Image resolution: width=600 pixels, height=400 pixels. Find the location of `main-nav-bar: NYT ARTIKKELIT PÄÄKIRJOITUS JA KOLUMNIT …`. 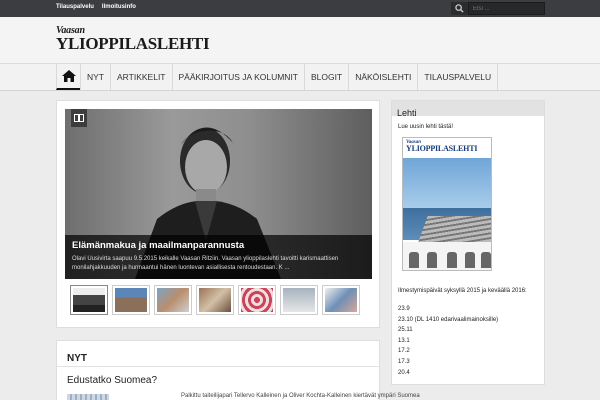

main-nav-bar: NYT ARTIKKELIT PÄÄKIRJOITUS JA KOLUMNIT … is located at coordinates (300, 77).